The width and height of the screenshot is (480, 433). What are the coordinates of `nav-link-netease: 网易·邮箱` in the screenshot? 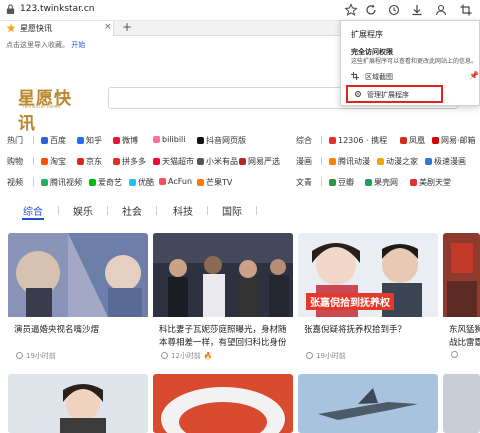 It's located at (454, 140).